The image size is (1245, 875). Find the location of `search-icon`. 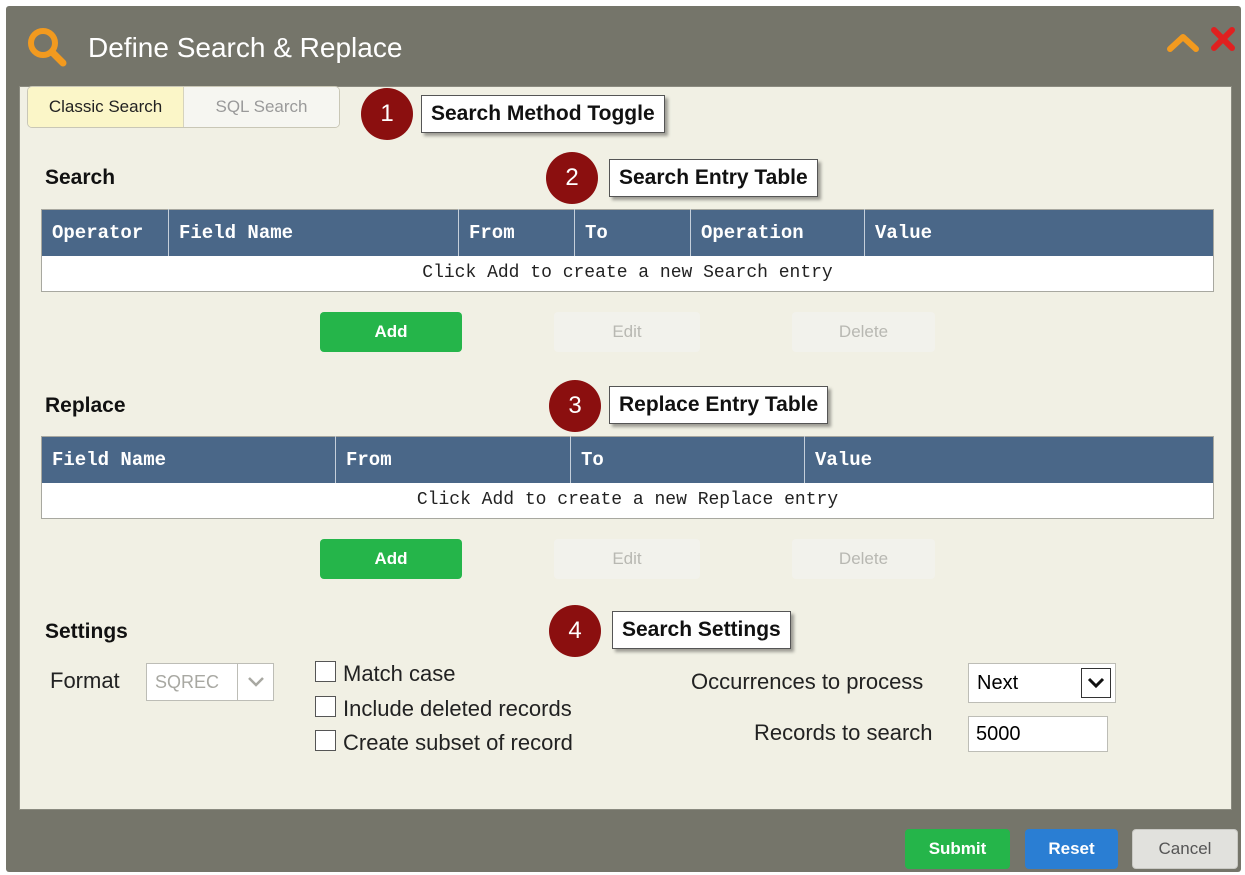

search-icon is located at coordinates (47, 47).